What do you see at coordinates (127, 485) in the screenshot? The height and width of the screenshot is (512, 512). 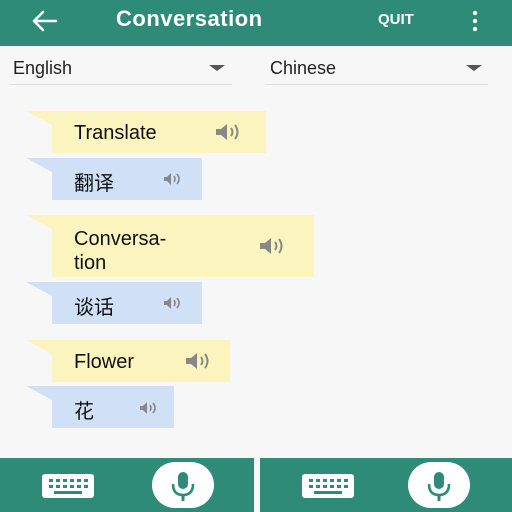 I see `source-input-bar` at bounding box center [127, 485].